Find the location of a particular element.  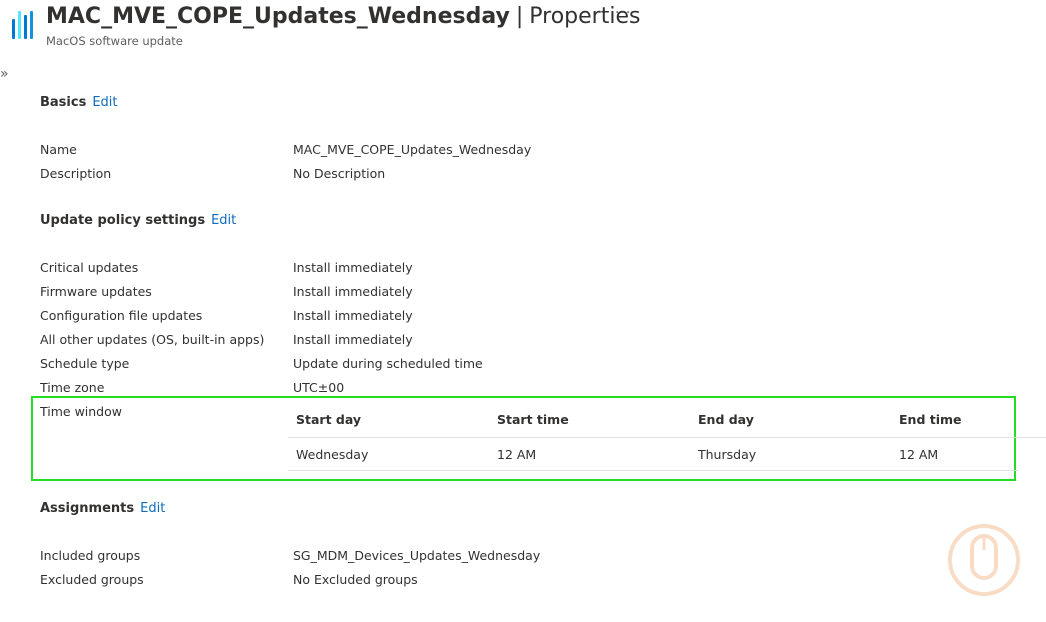

ellipsis-icon: ··· is located at coordinates (623, 13).